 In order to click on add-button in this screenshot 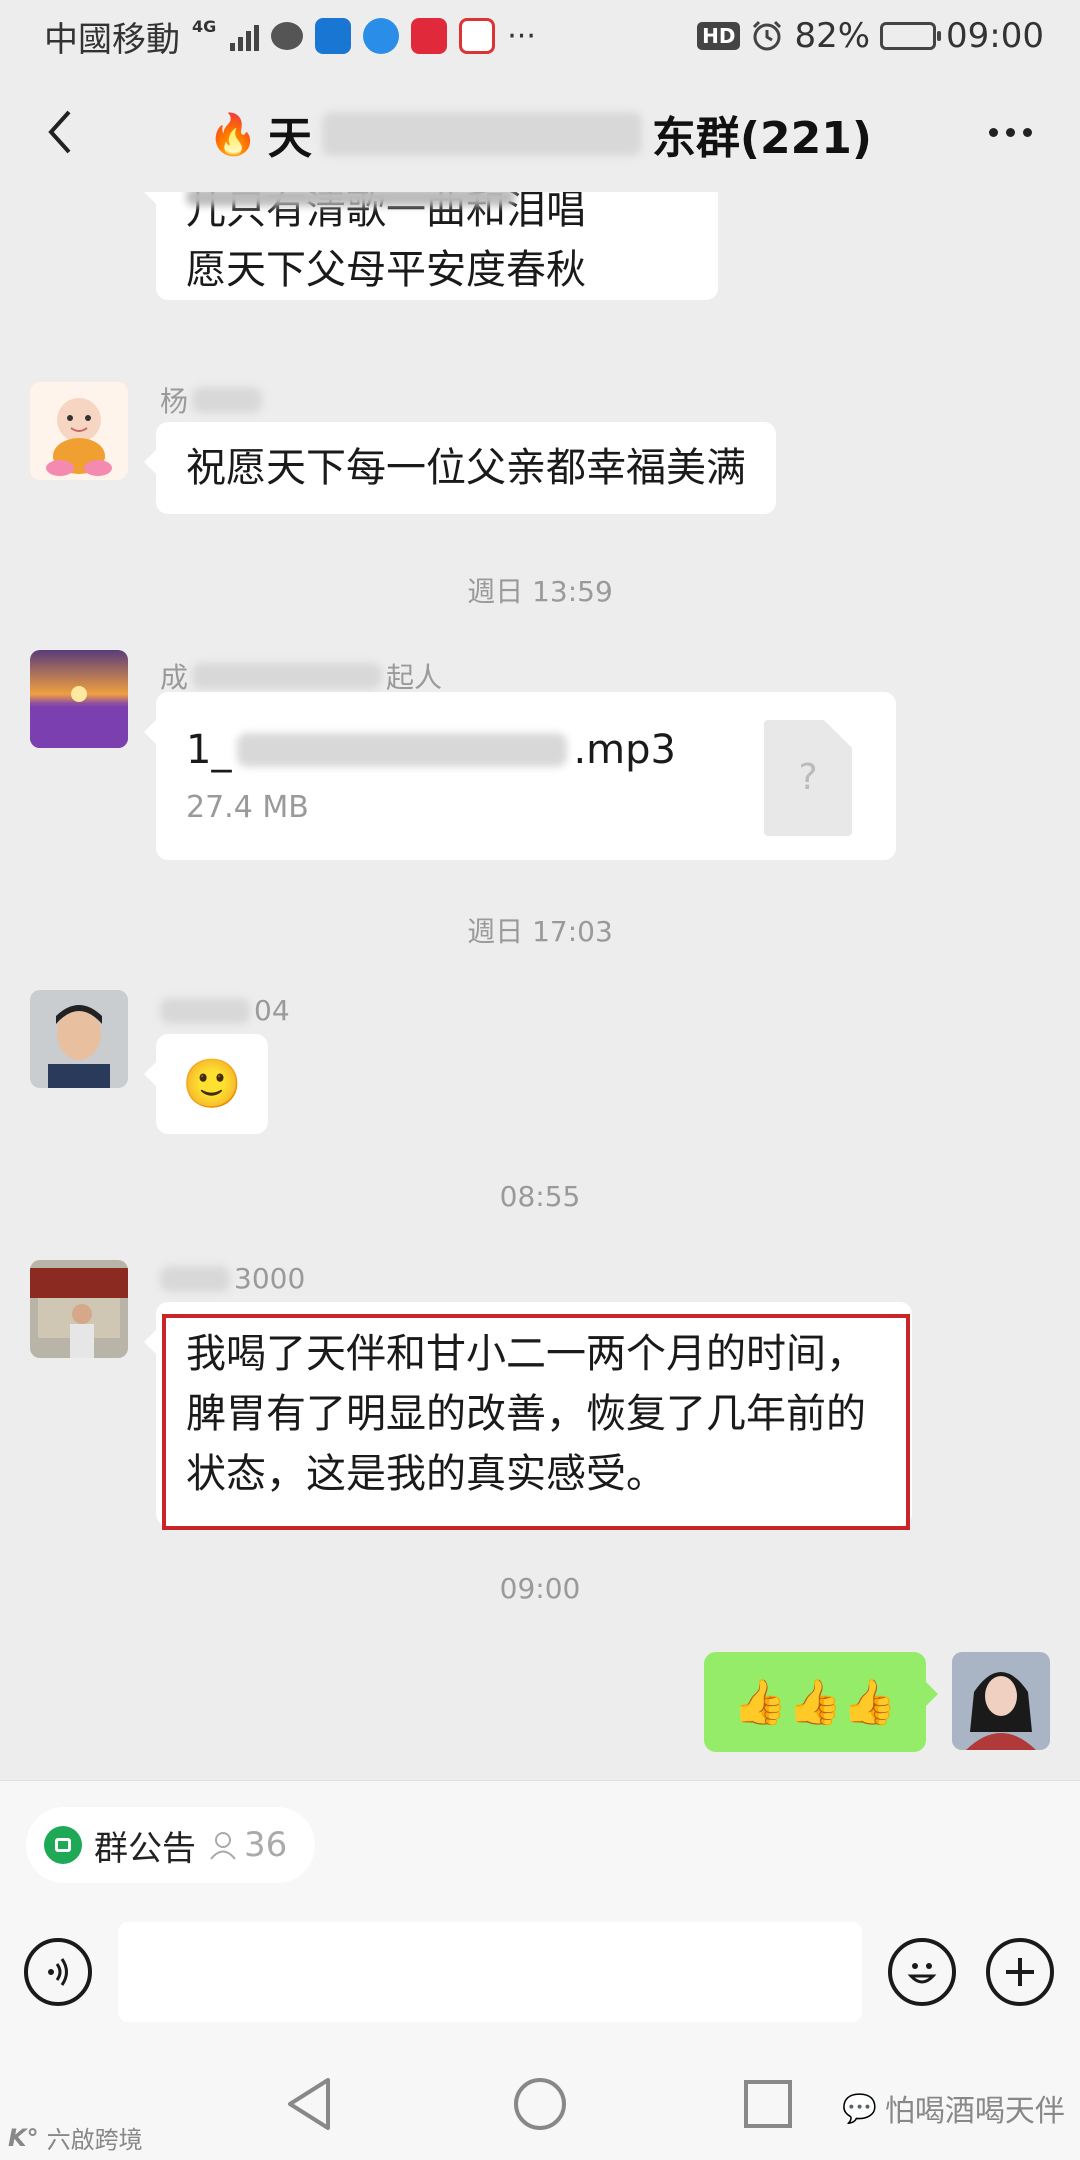, I will do `click(1020, 1972)`.